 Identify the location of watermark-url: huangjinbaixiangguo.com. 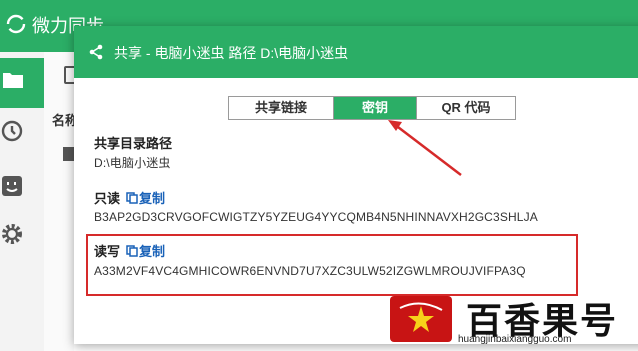
(515, 339).